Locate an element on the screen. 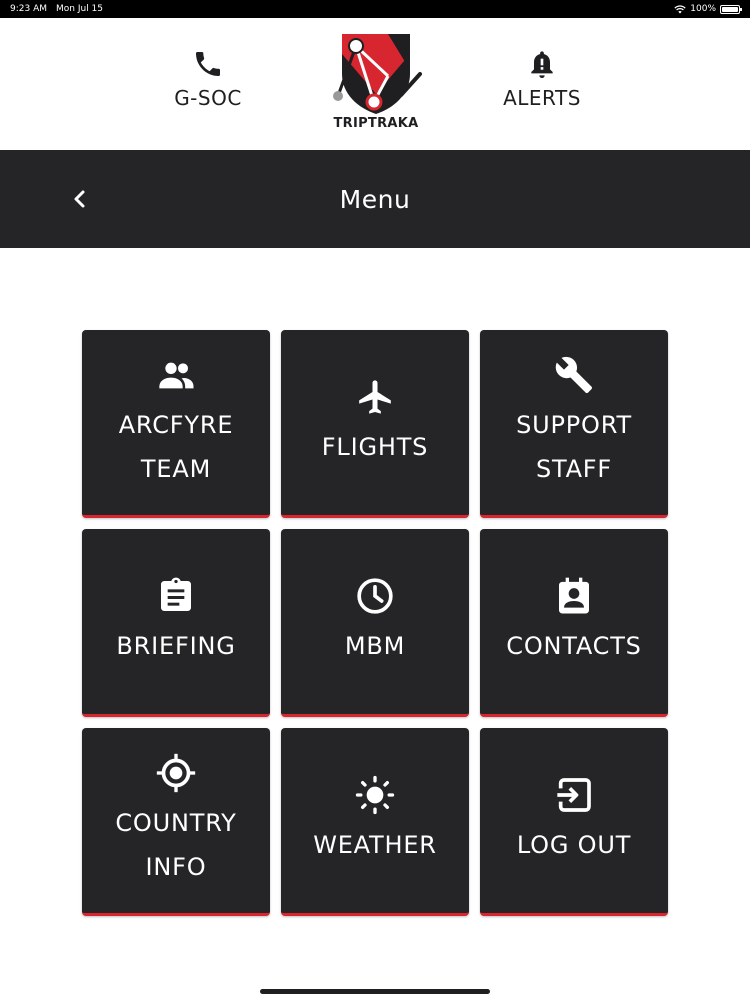 This screenshot has height=1000, width=750. alerts-button: ALERTS is located at coordinates (542, 79).